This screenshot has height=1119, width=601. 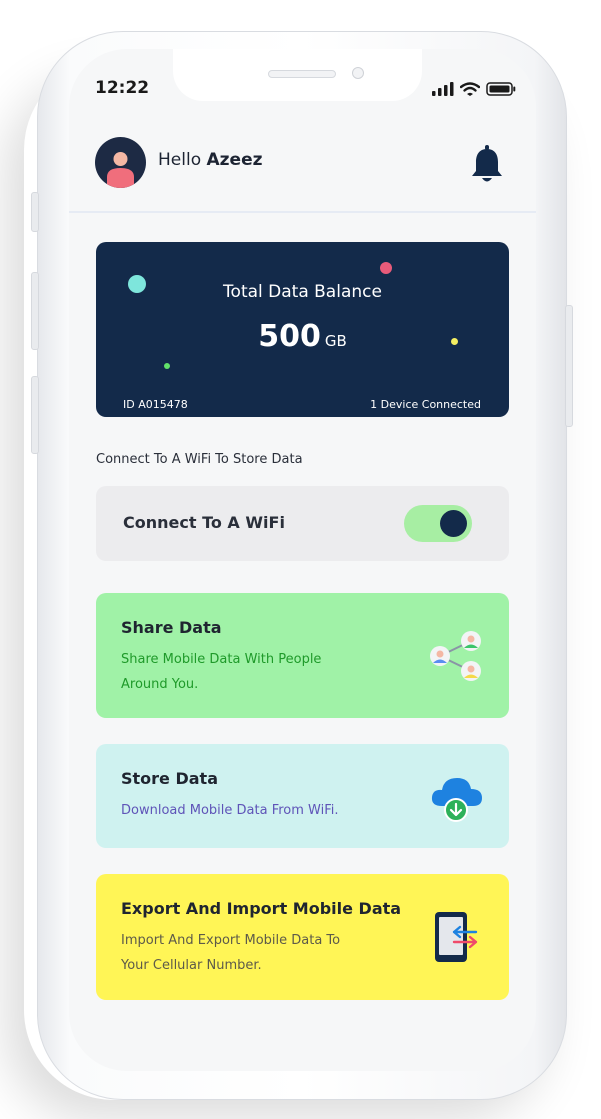 I want to click on card-title: Export And Import Mobile Data, so click(x=261, y=908).